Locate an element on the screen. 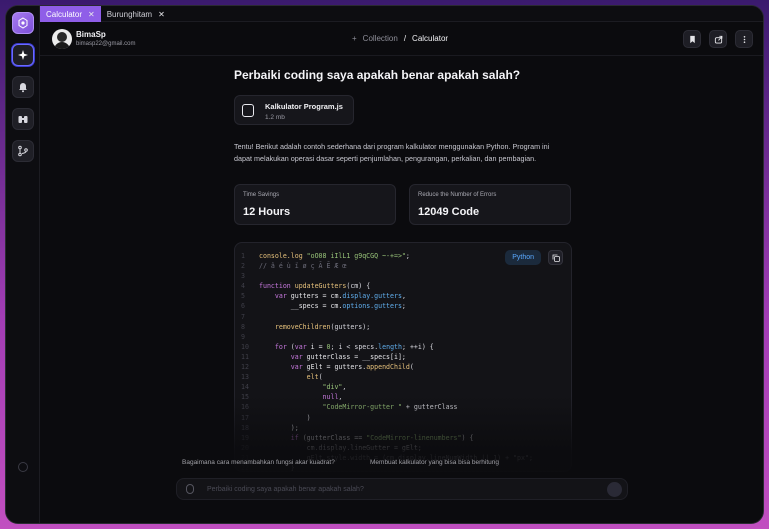 The height and width of the screenshot is (529, 769). sidebar is located at coordinates (23, 264).